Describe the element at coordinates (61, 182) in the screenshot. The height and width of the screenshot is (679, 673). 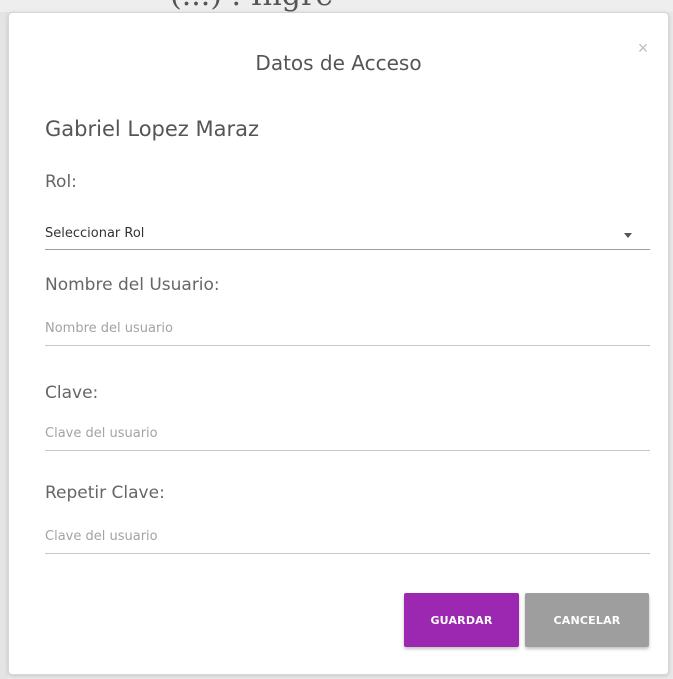
I see `role-label: Rol:` at that location.